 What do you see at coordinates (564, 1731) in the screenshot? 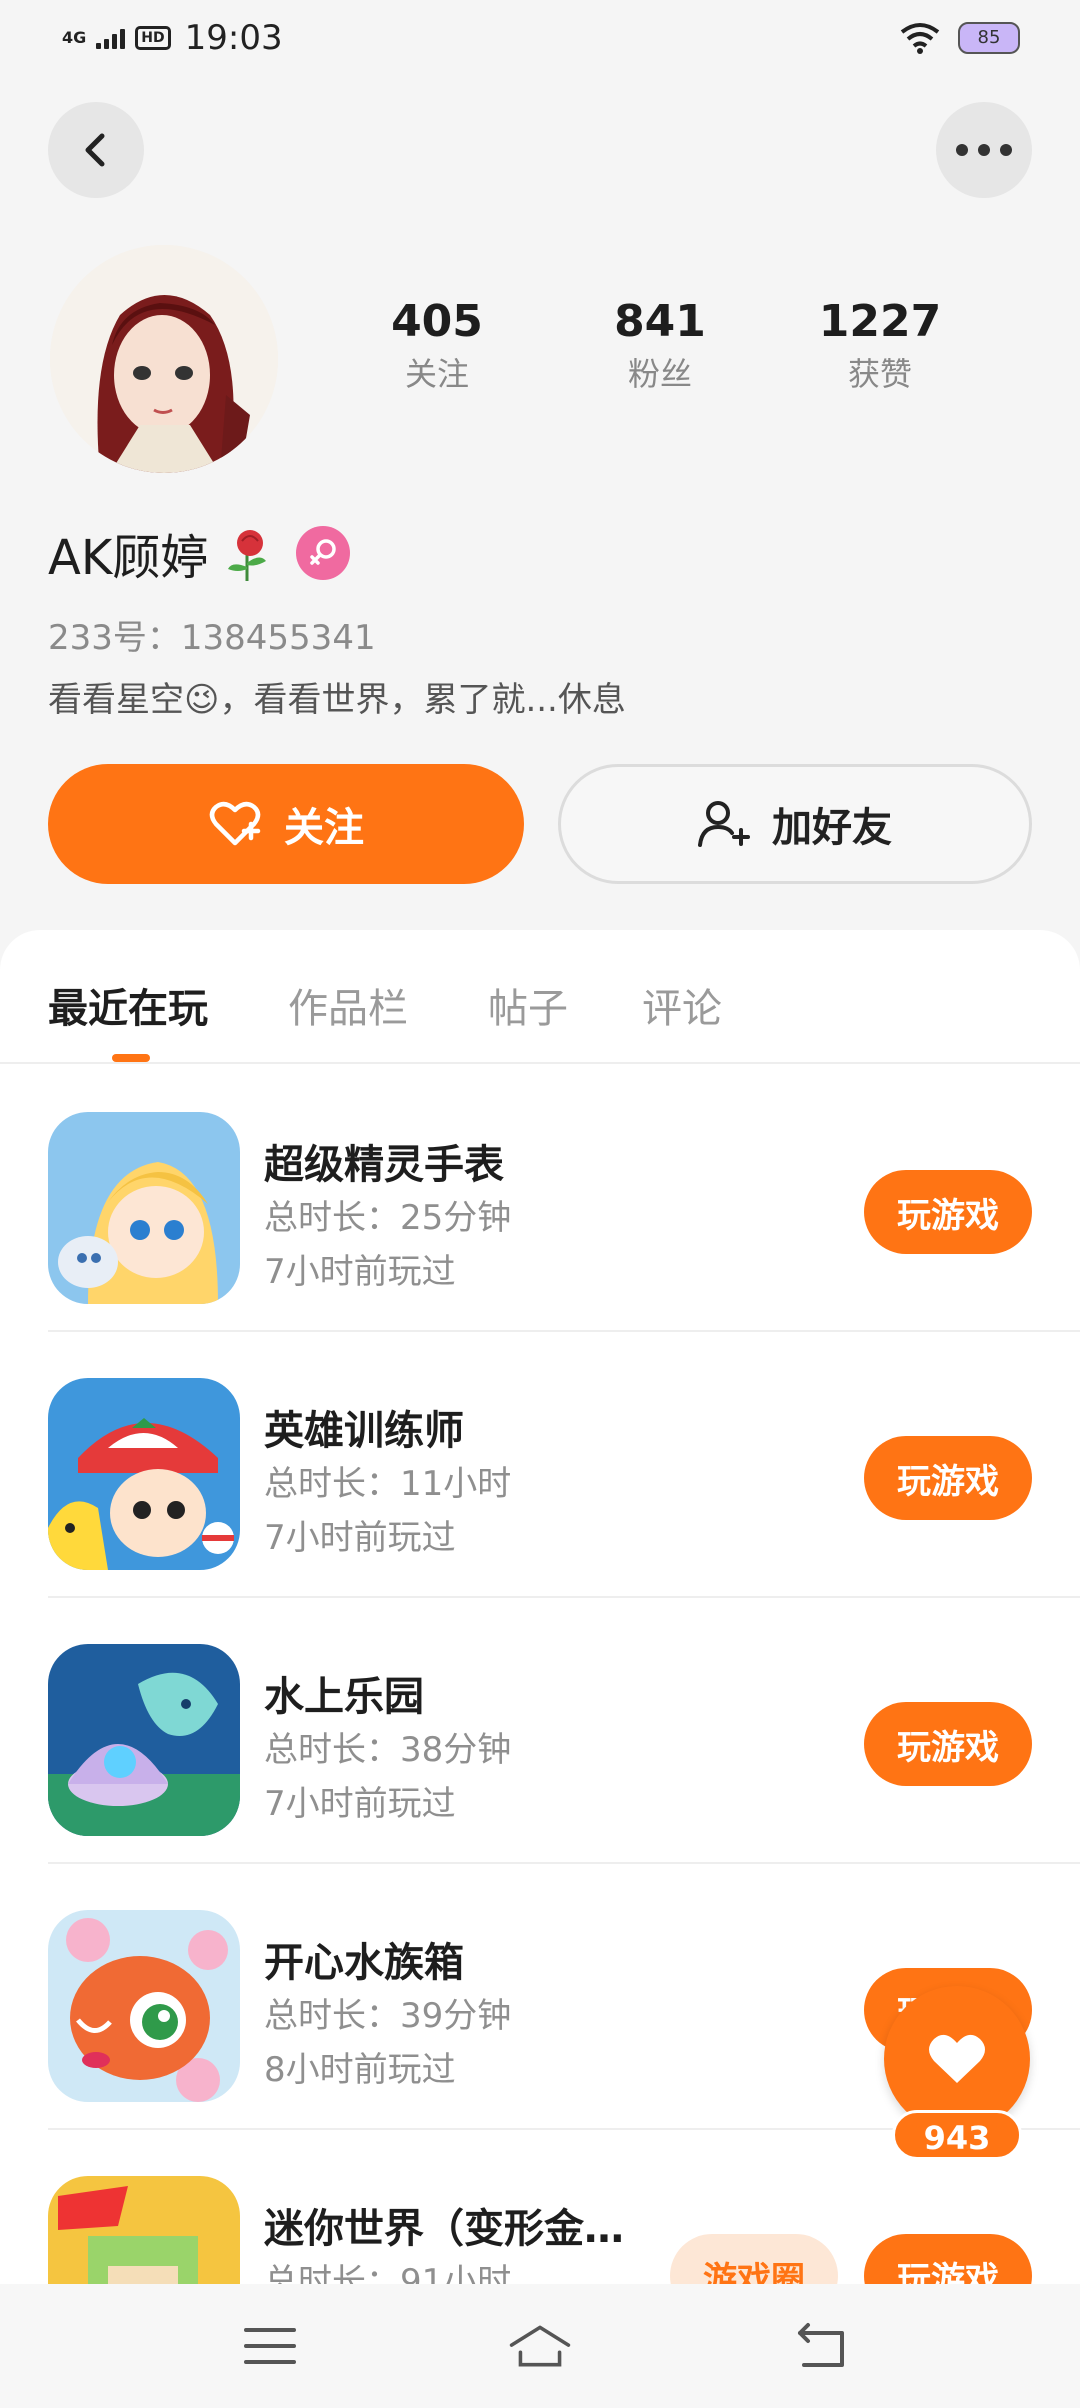
I see `game-item: 水上乐园 总时长：38分钟 7小时前玩过 玩游戏` at bounding box center [564, 1731].